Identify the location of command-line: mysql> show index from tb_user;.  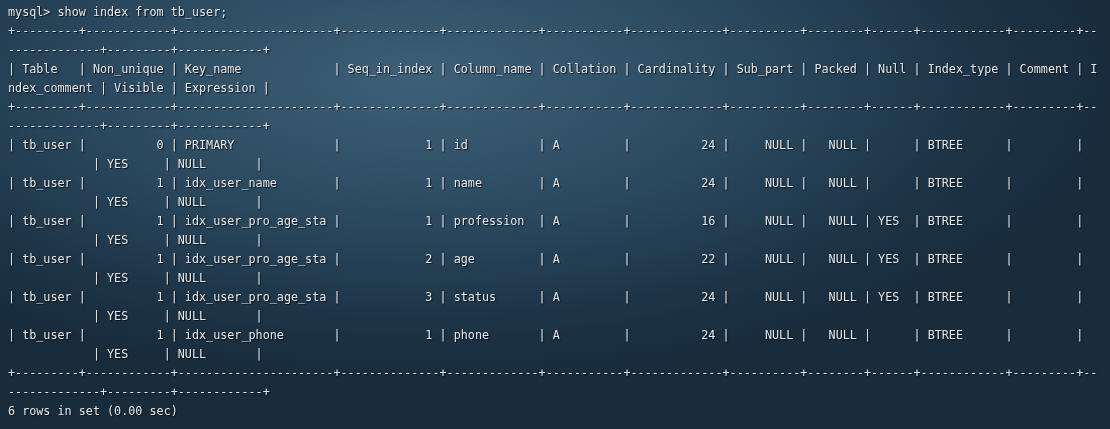
(118, 12).